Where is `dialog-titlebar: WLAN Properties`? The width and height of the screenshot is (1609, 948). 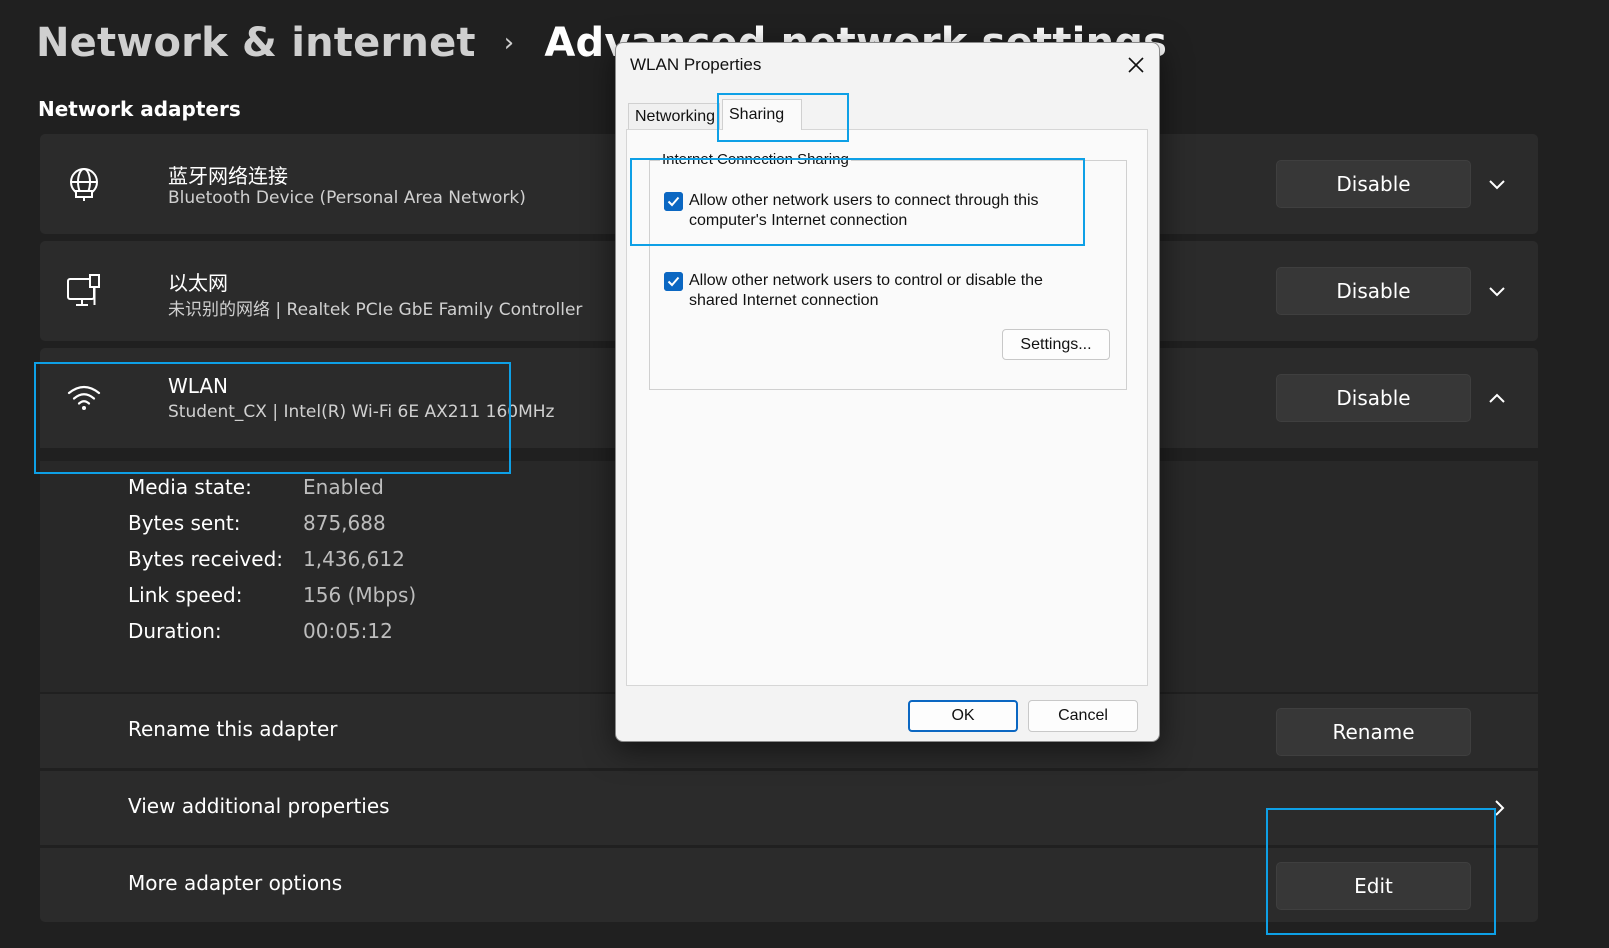 dialog-titlebar: WLAN Properties is located at coordinates (887, 64).